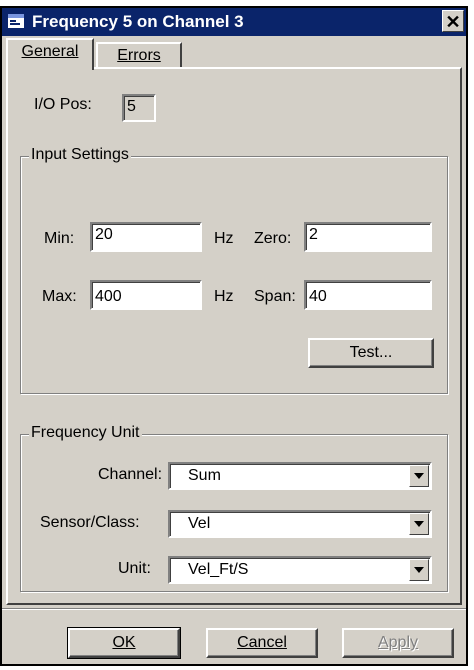 This screenshot has width=474, height=670. I want to click on cancel-button-label: Cancel, so click(262, 642).